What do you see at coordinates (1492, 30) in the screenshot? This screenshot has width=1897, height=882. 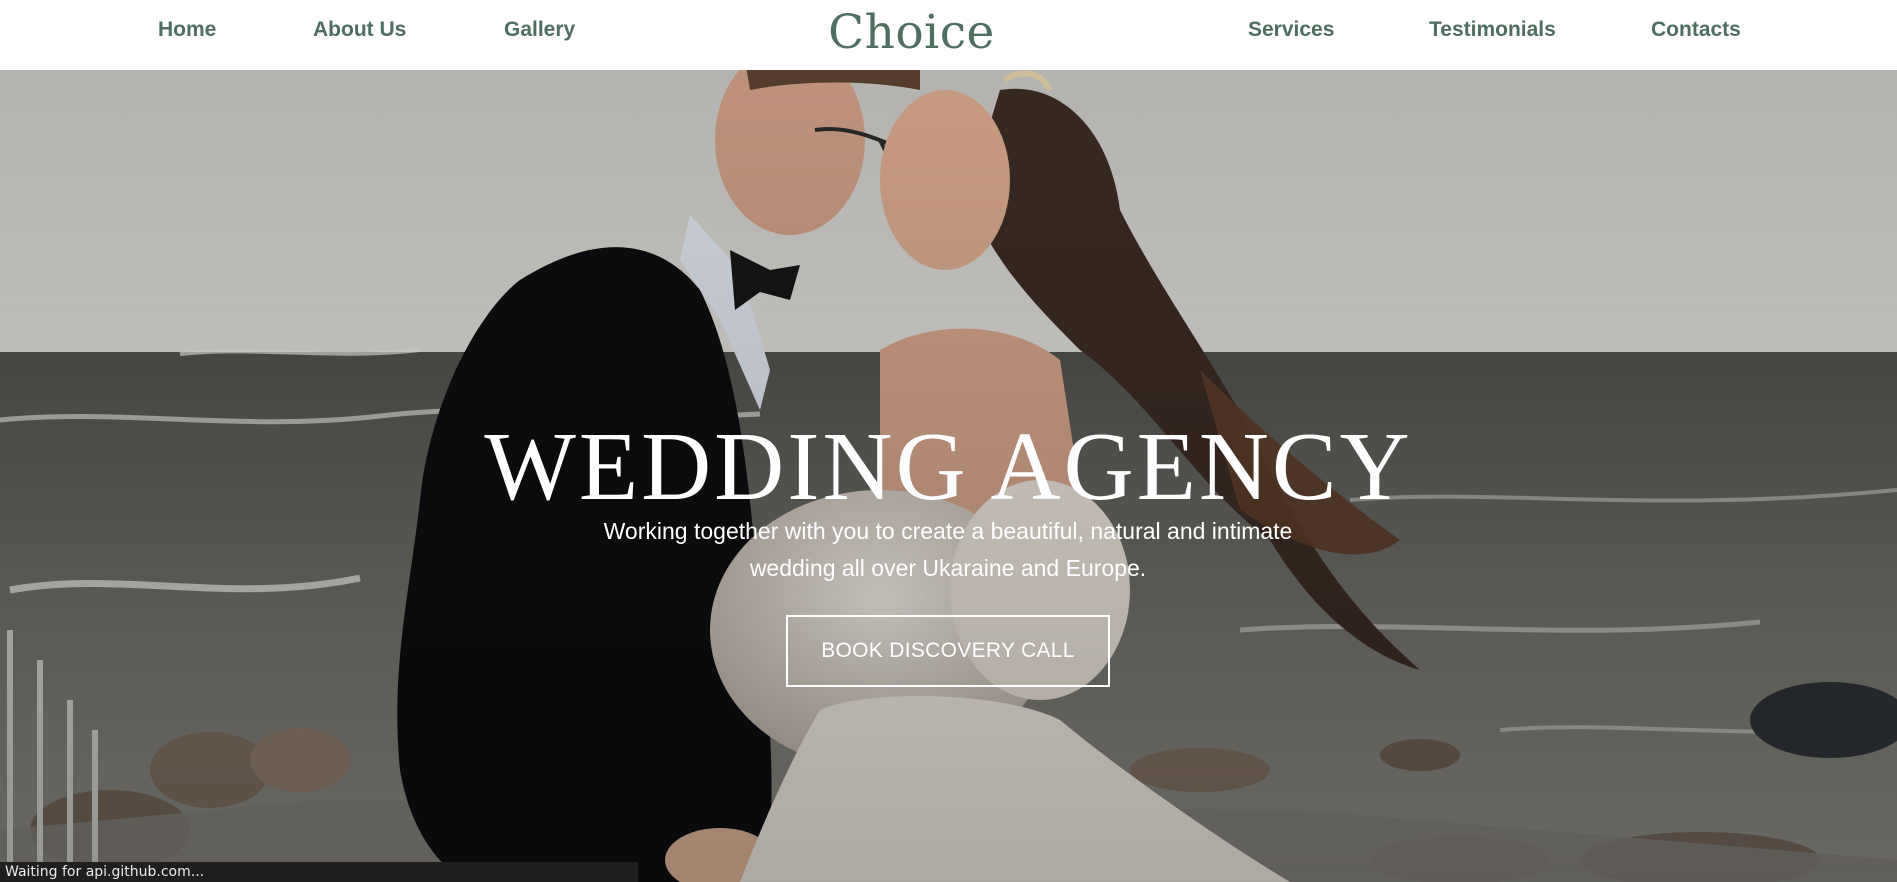 I see `nav-testimonials-link: Testimonials` at bounding box center [1492, 30].